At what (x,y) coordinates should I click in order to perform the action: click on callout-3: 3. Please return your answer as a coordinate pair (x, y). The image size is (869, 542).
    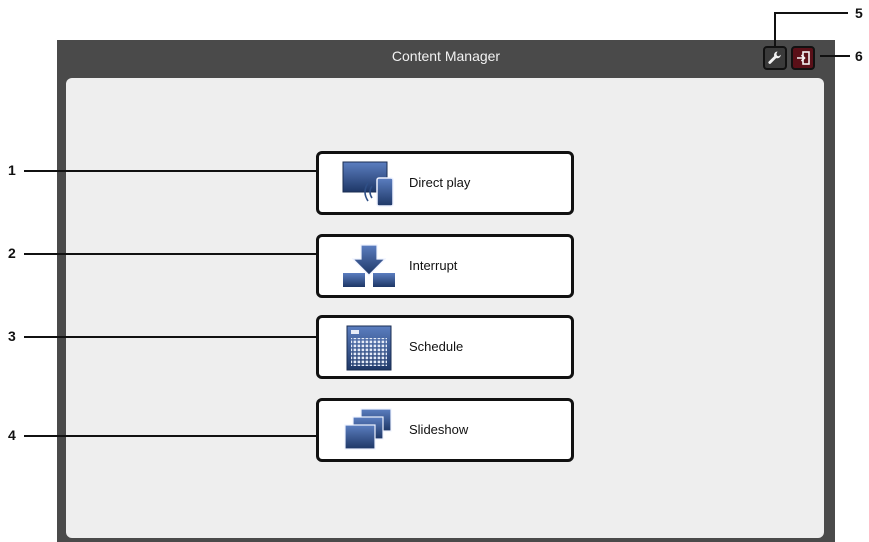
    Looking at the image, I should click on (12, 336).